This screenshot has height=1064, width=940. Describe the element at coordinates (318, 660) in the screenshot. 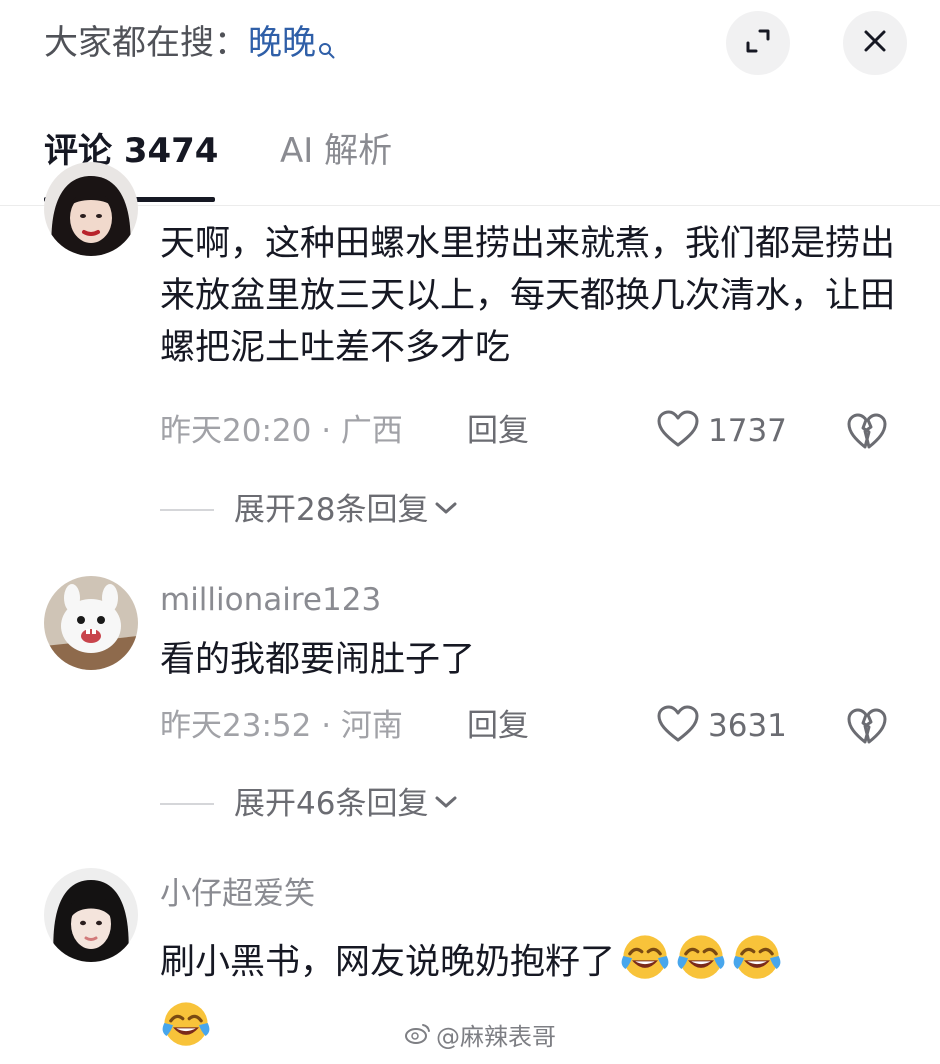

I see `comment-text: 看的我都要闹肚子了` at that location.